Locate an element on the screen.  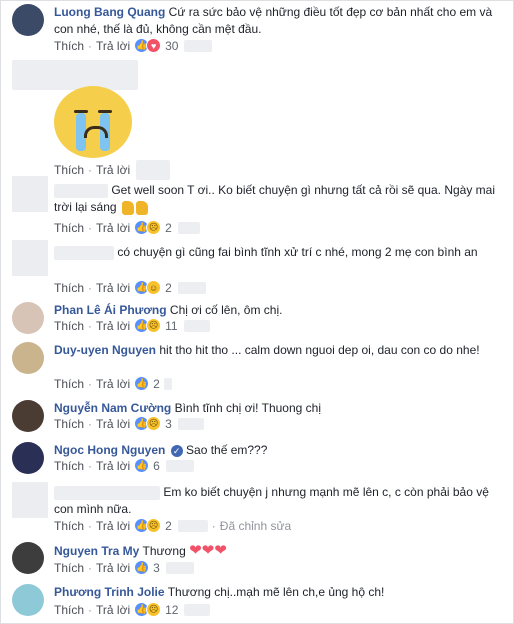
reaction-count: 6 is located at coordinates (156, 465).